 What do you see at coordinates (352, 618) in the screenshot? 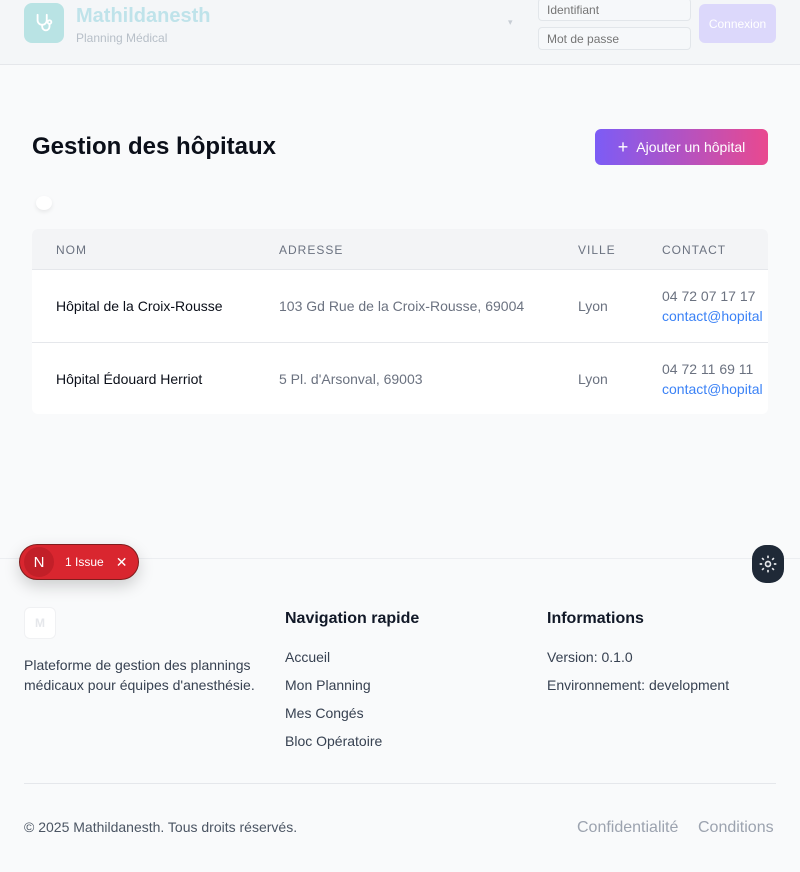
I see `footer-nav-title: Navigation rapide` at bounding box center [352, 618].